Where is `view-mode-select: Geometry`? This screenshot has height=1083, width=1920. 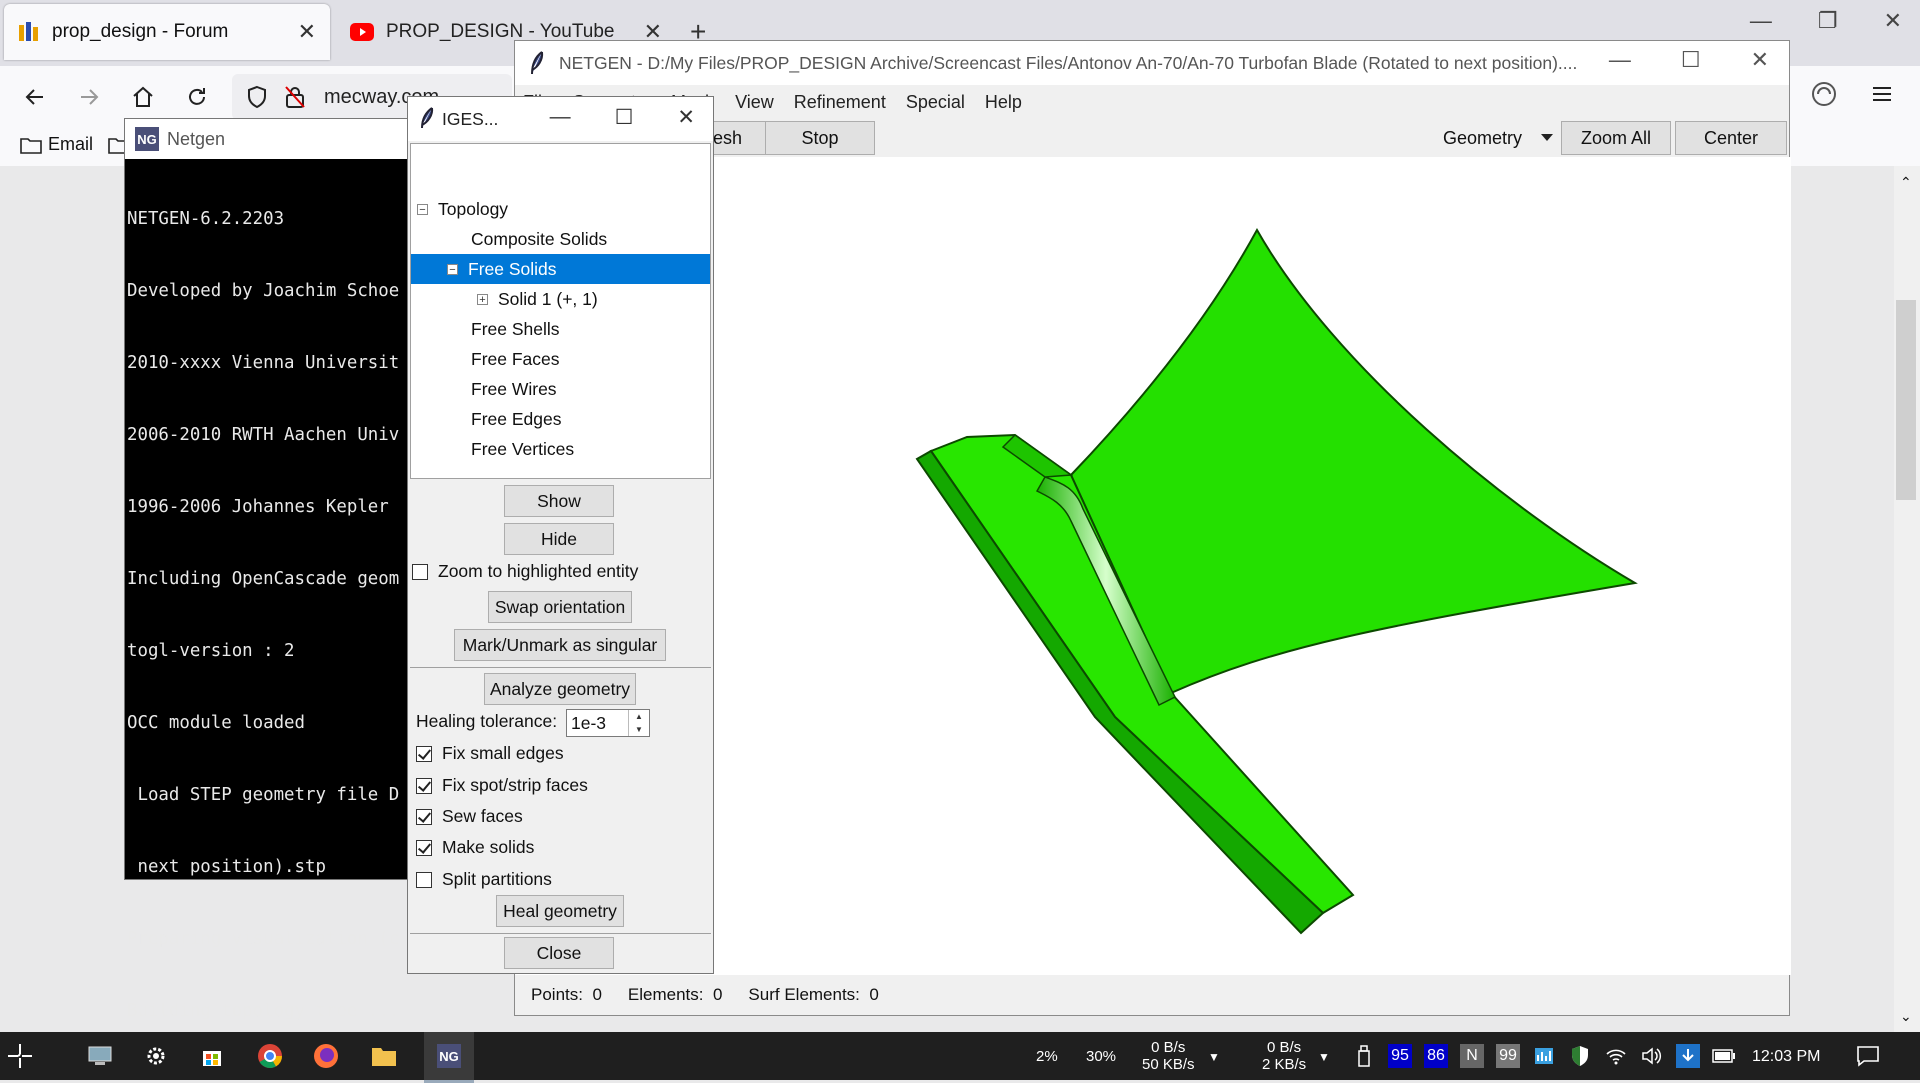
view-mode-select: Geometry is located at coordinates (1498, 138).